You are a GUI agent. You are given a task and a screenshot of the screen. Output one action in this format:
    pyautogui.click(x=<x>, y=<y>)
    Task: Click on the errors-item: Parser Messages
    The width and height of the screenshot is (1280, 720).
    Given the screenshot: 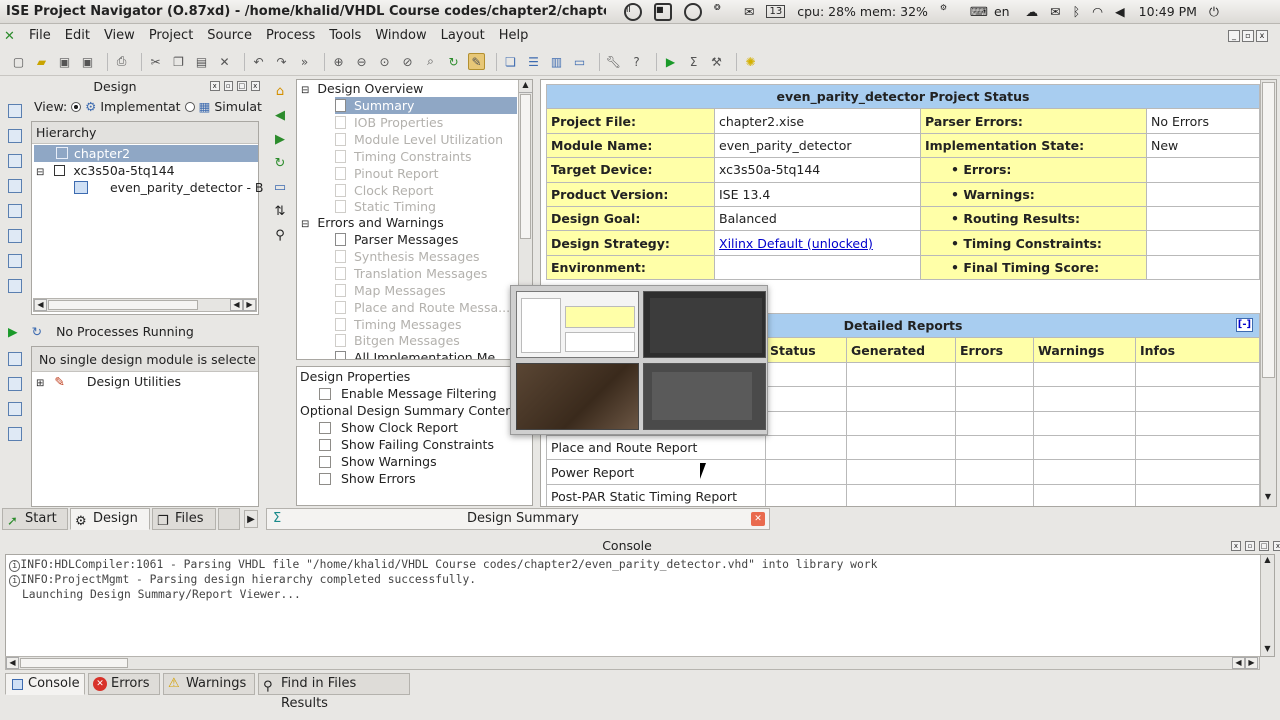 What is the action you would take?
    pyautogui.click(x=396, y=239)
    